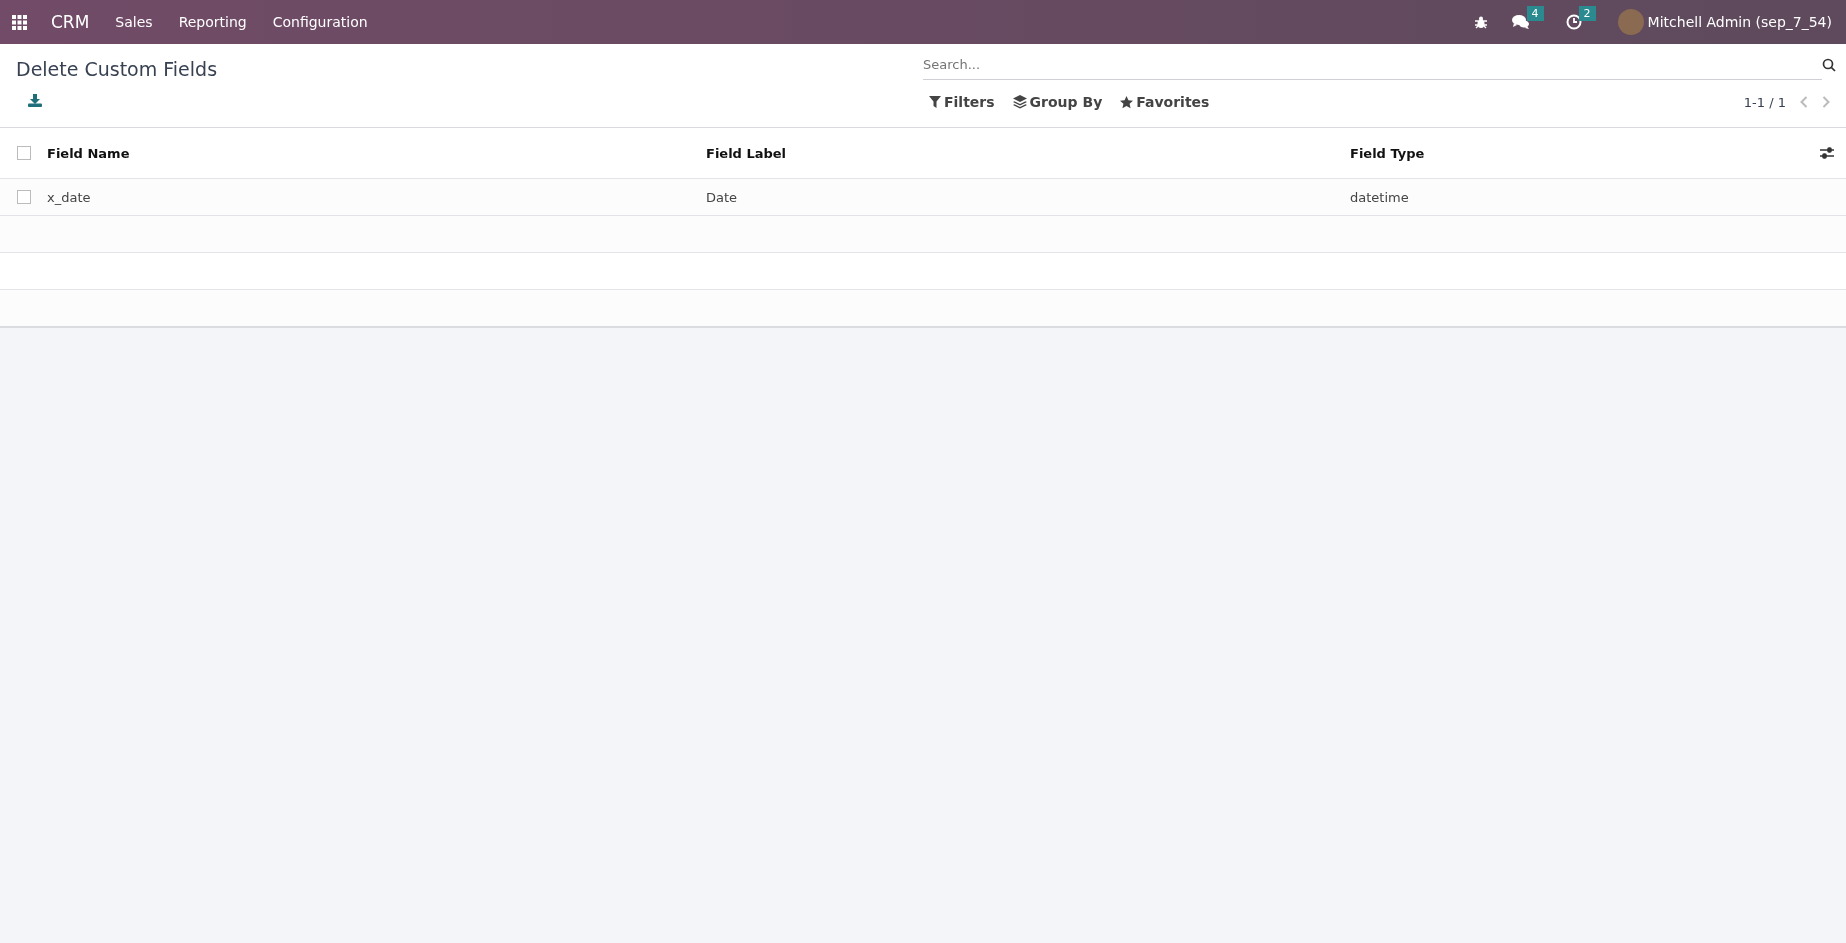 The height and width of the screenshot is (943, 1846). I want to click on message-count-badge: 4, so click(1535, 13).